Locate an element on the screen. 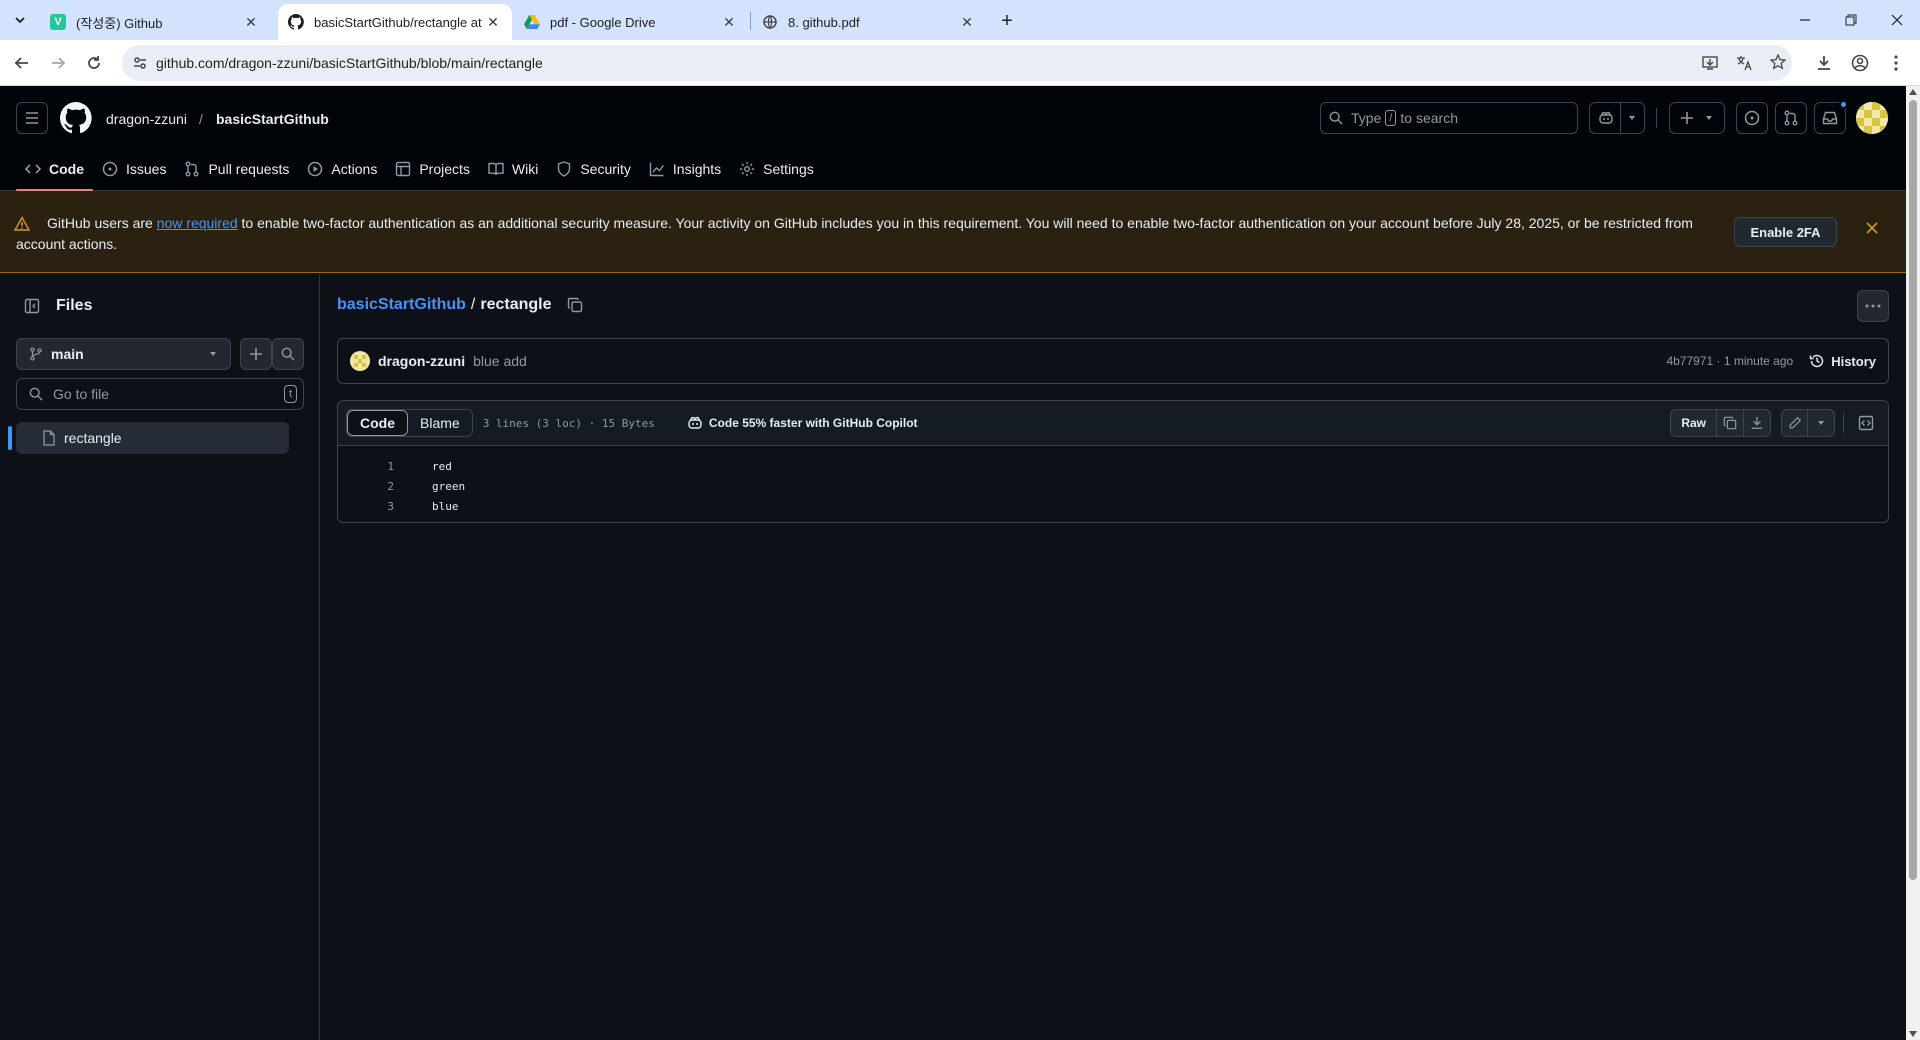 The width and height of the screenshot is (1920, 1040). pull-requests-button is located at coordinates (1791, 118).